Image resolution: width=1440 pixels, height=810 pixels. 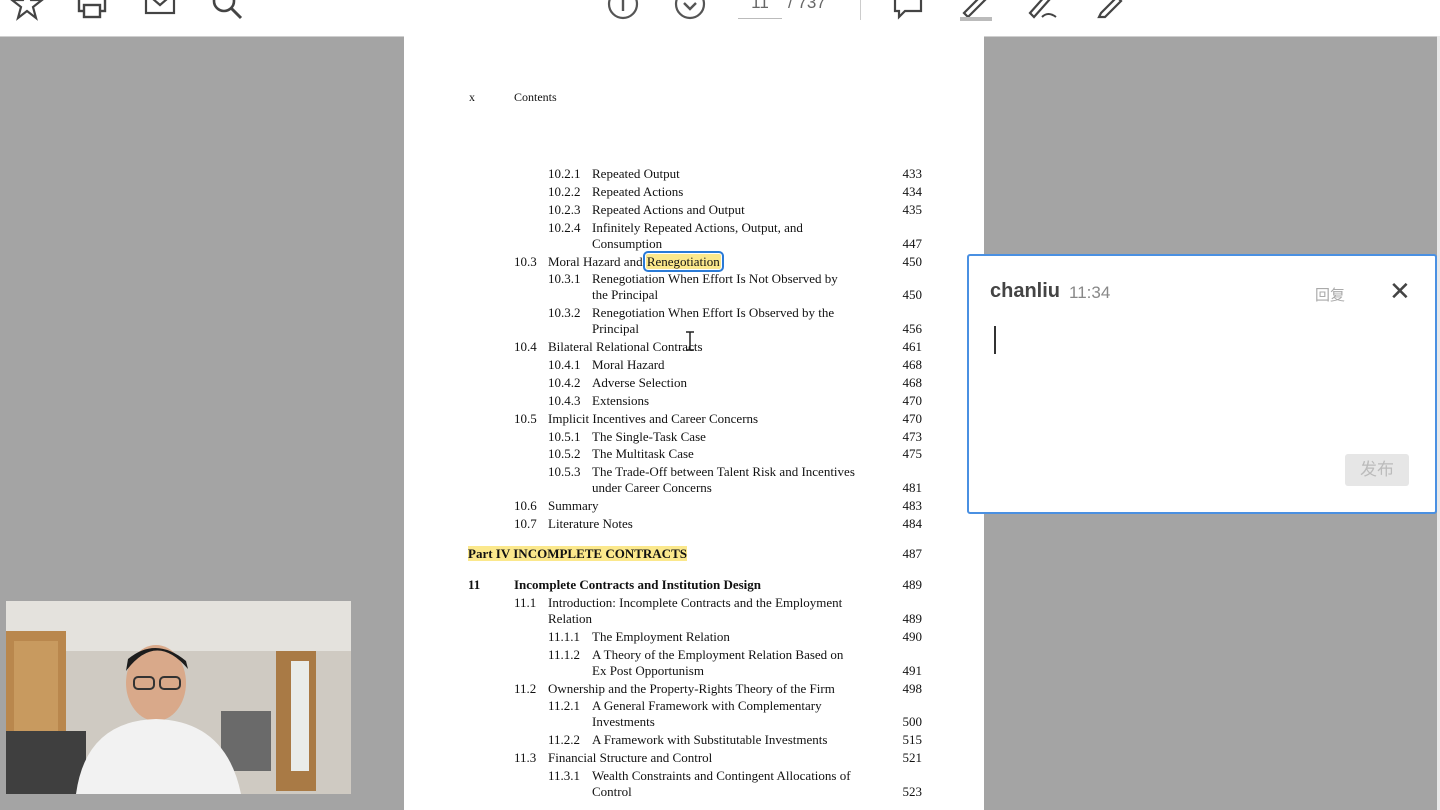 I want to click on search-icon, so click(x=227, y=11).